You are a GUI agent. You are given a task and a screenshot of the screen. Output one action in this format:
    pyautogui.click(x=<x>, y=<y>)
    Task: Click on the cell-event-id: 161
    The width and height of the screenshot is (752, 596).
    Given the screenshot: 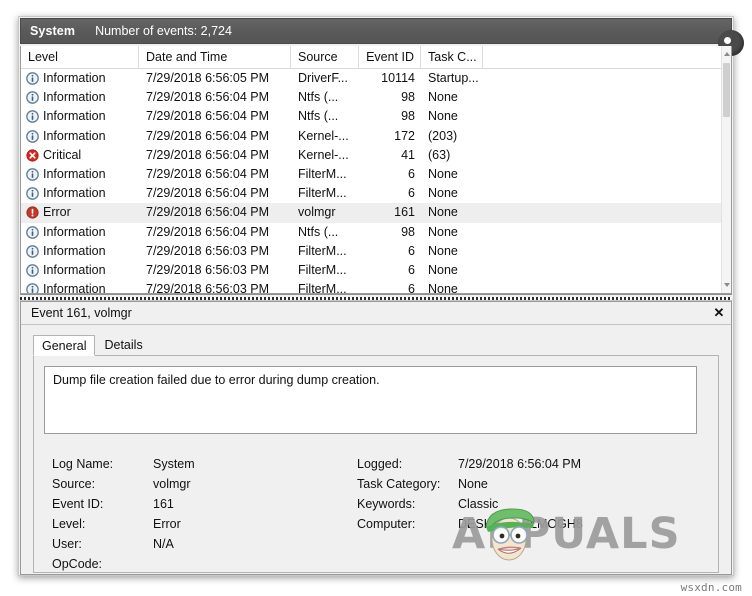 What is the action you would take?
    pyautogui.click(x=404, y=212)
    